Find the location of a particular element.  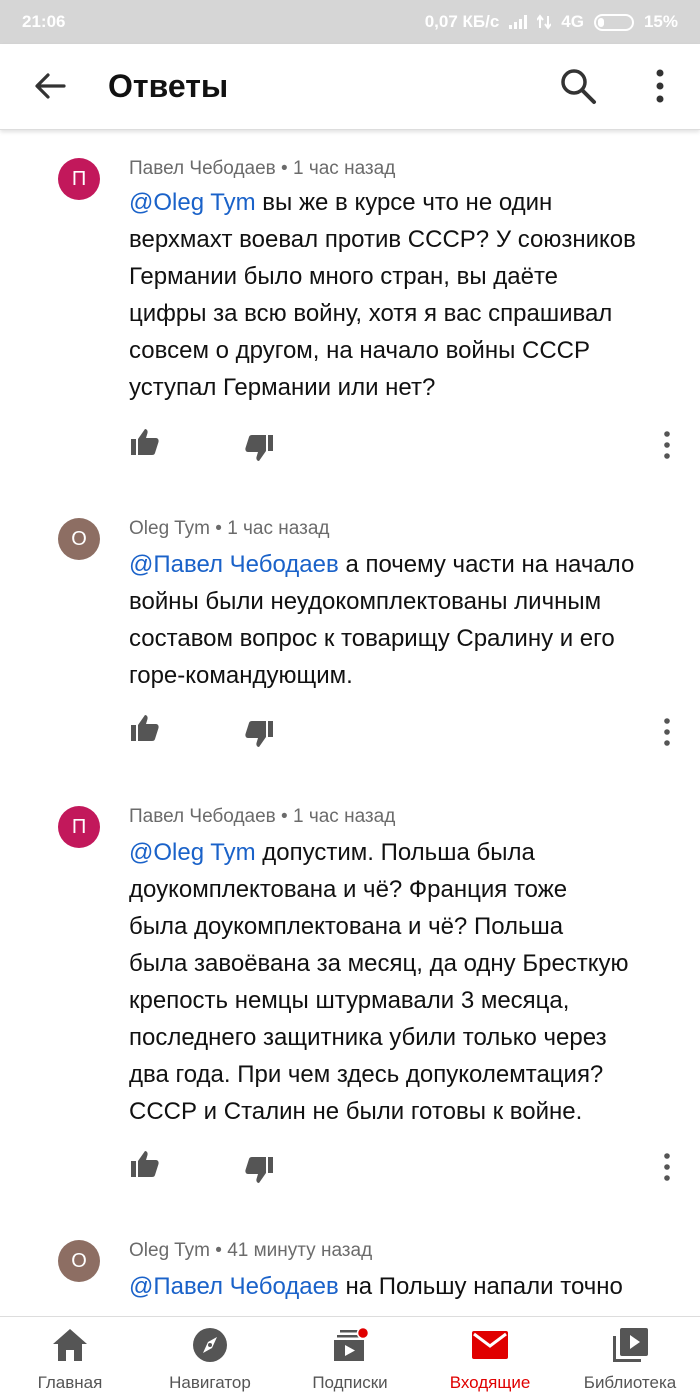

comment-meta: Oleg Tym • 41 минуту назад is located at coordinates (251, 1250).